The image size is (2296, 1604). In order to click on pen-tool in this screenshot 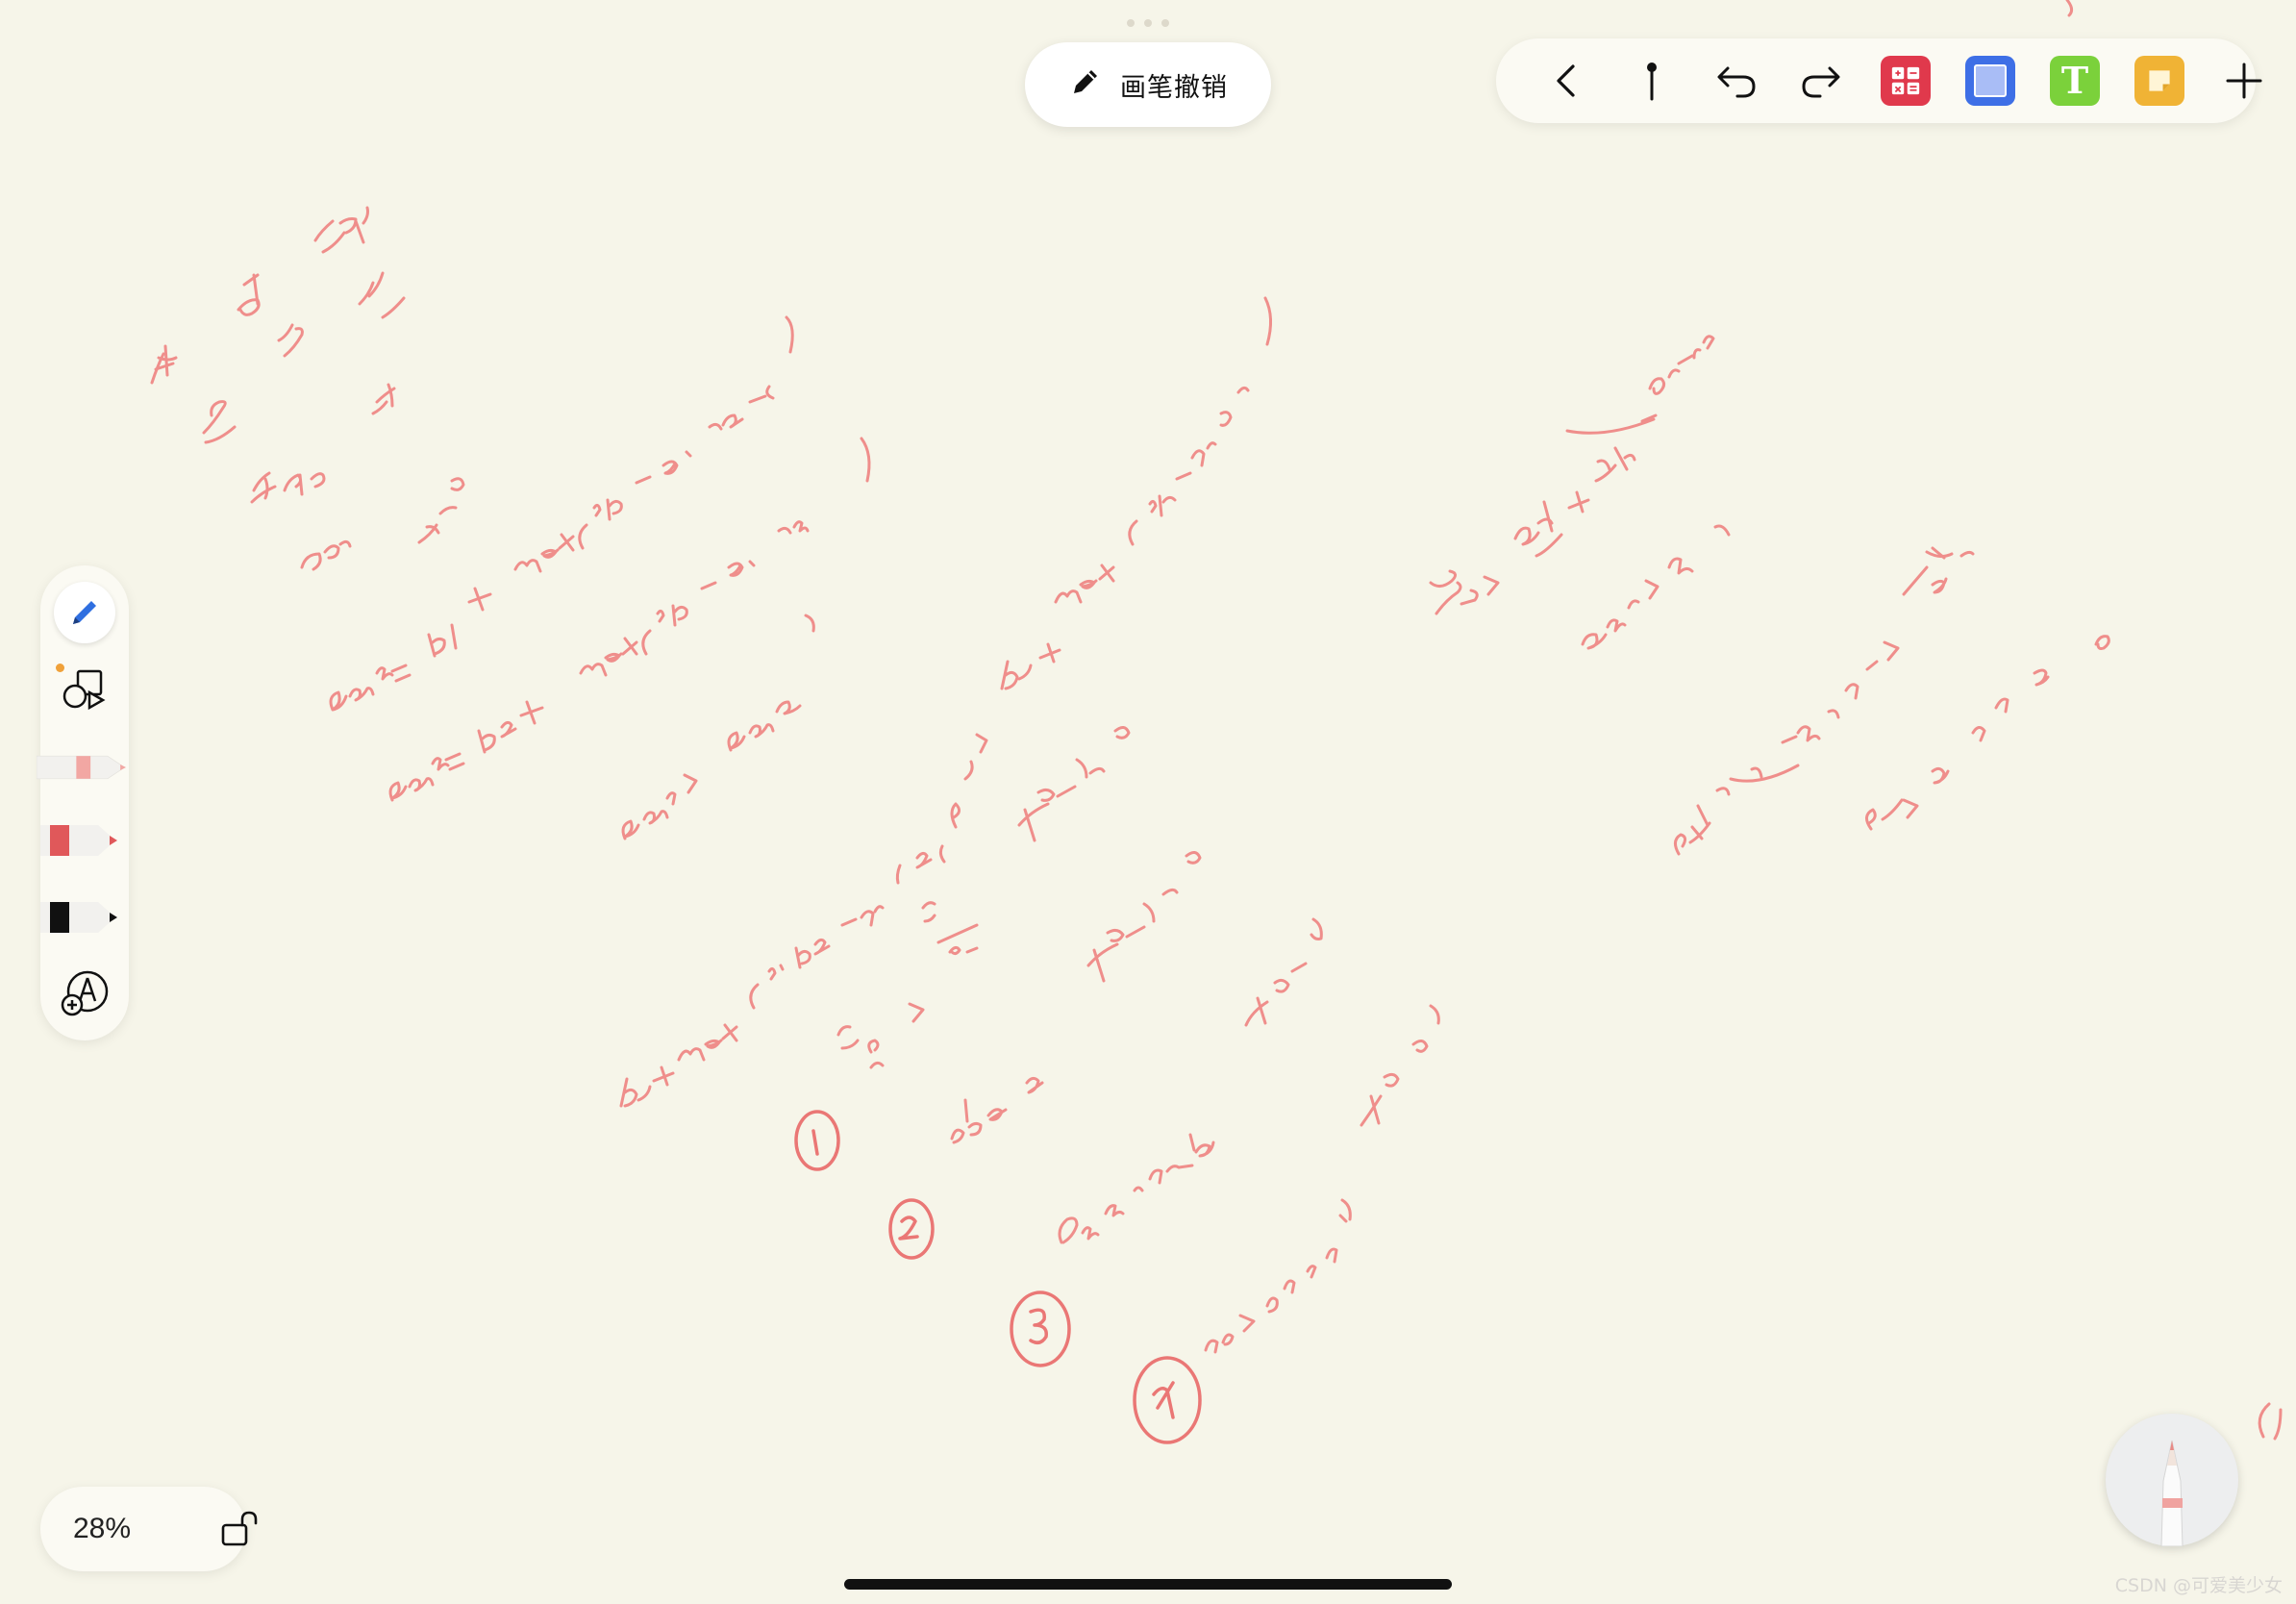, I will do `click(84, 612)`.